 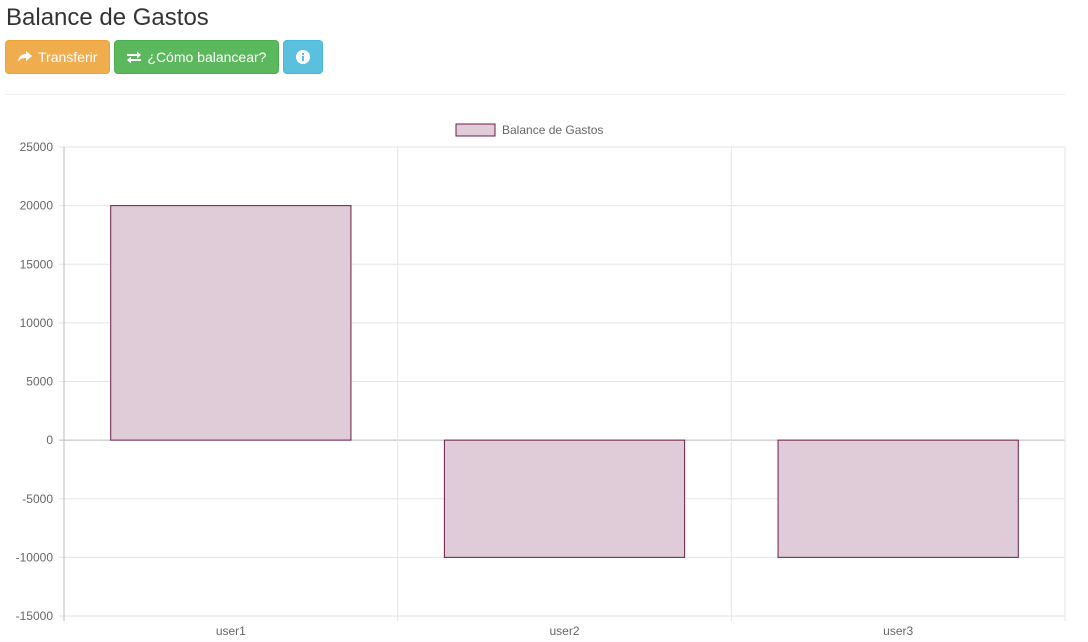 I want to click on y-tick-label: 15000, so click(x=37, y=264).